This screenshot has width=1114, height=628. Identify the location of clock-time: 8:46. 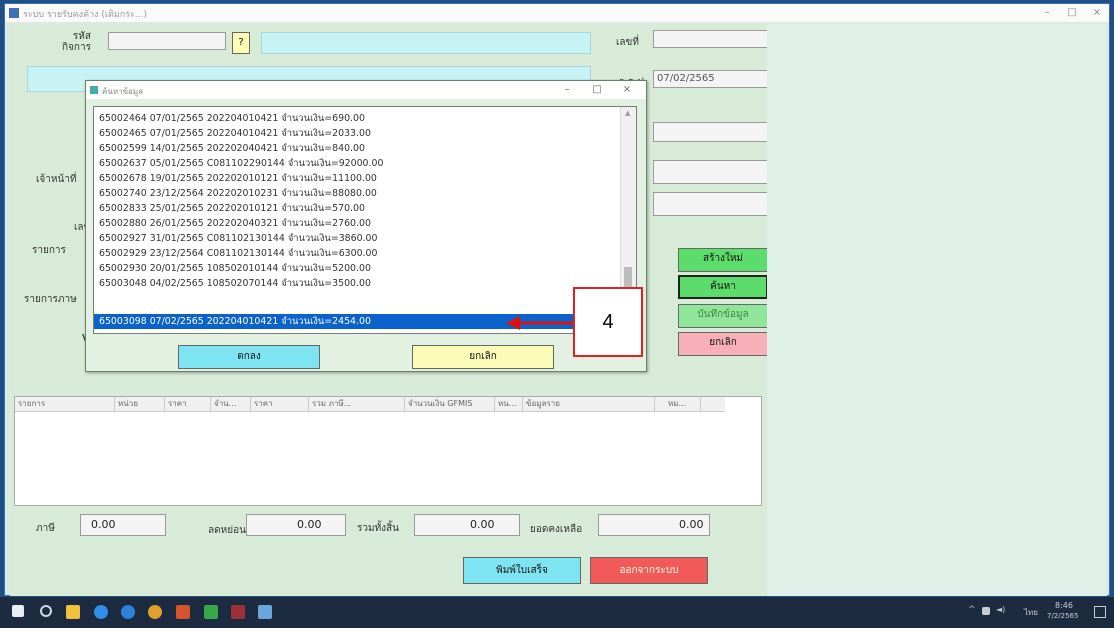
(1064, 605).